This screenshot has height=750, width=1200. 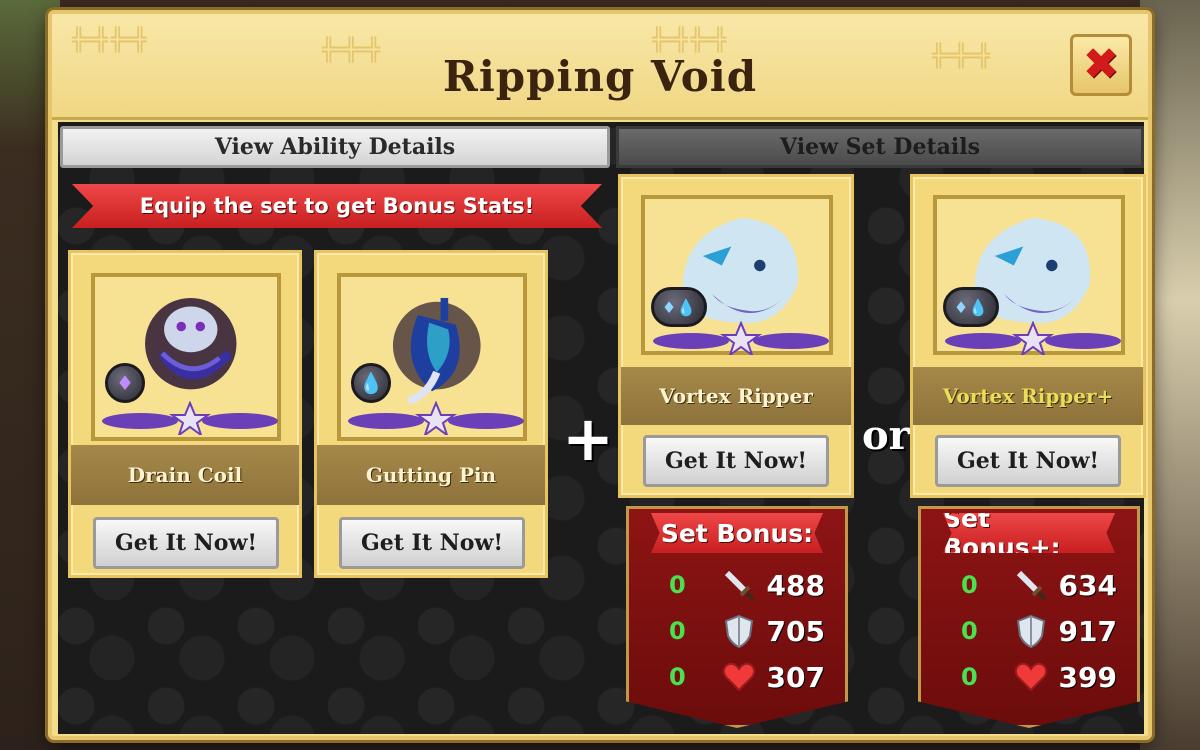 I want to click on set-name: Vortex Ripper+, so click(x=1028, y=396).